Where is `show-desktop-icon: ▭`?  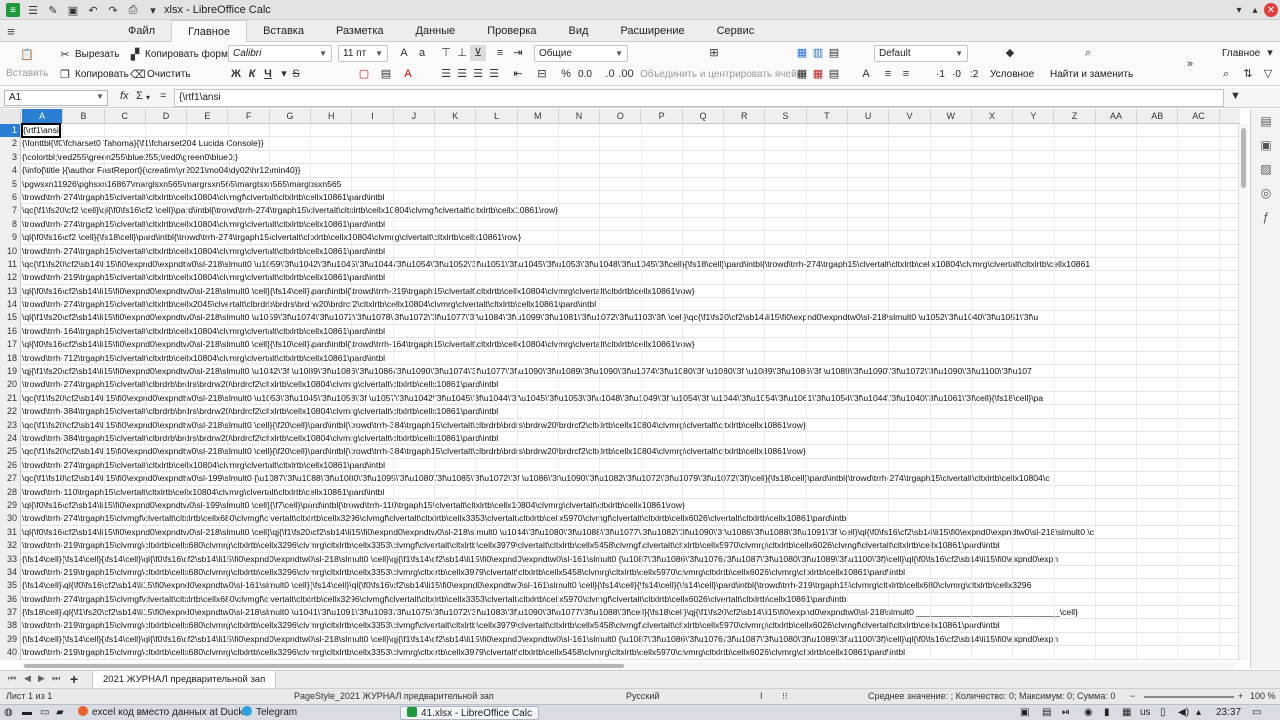
show-desktop-icon: ▭ is located at coordinates (1256, 713).